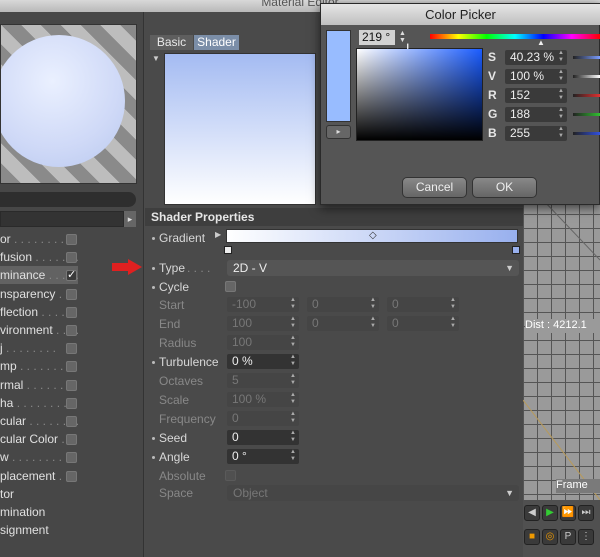  What do you see at coordinates (263, 456) in the screenshot?
I see `angle-field: 0 ° ▲ ▼` at bounding box center [263, 456].